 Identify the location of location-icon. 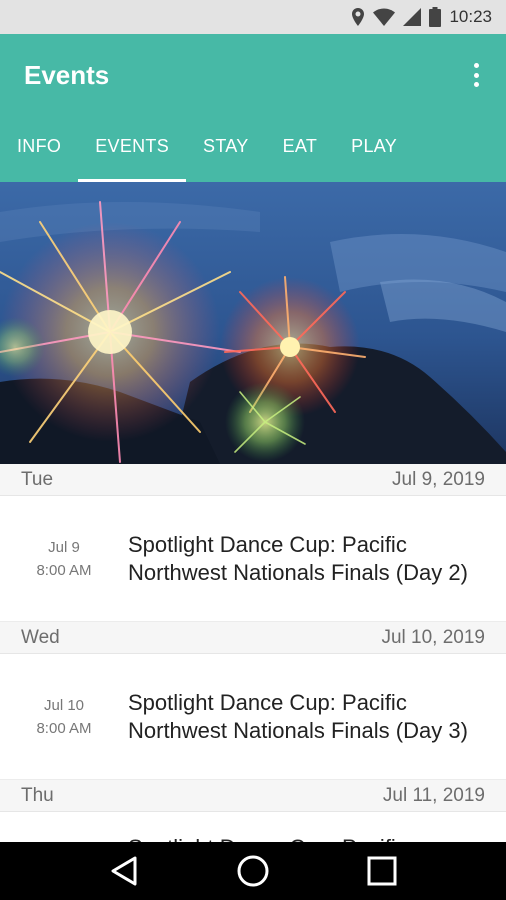
(358, 17).